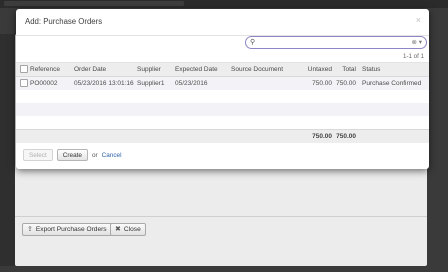 The image size is (448, 272). I want to click on export-purchase-orders-button: ⇪ Export Purchase Orders, so click(67, 229).